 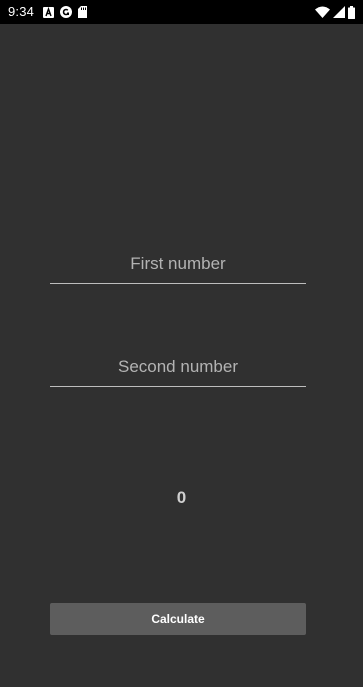 I want to click on status-bar: 9:34, so click(x=181, y=12).